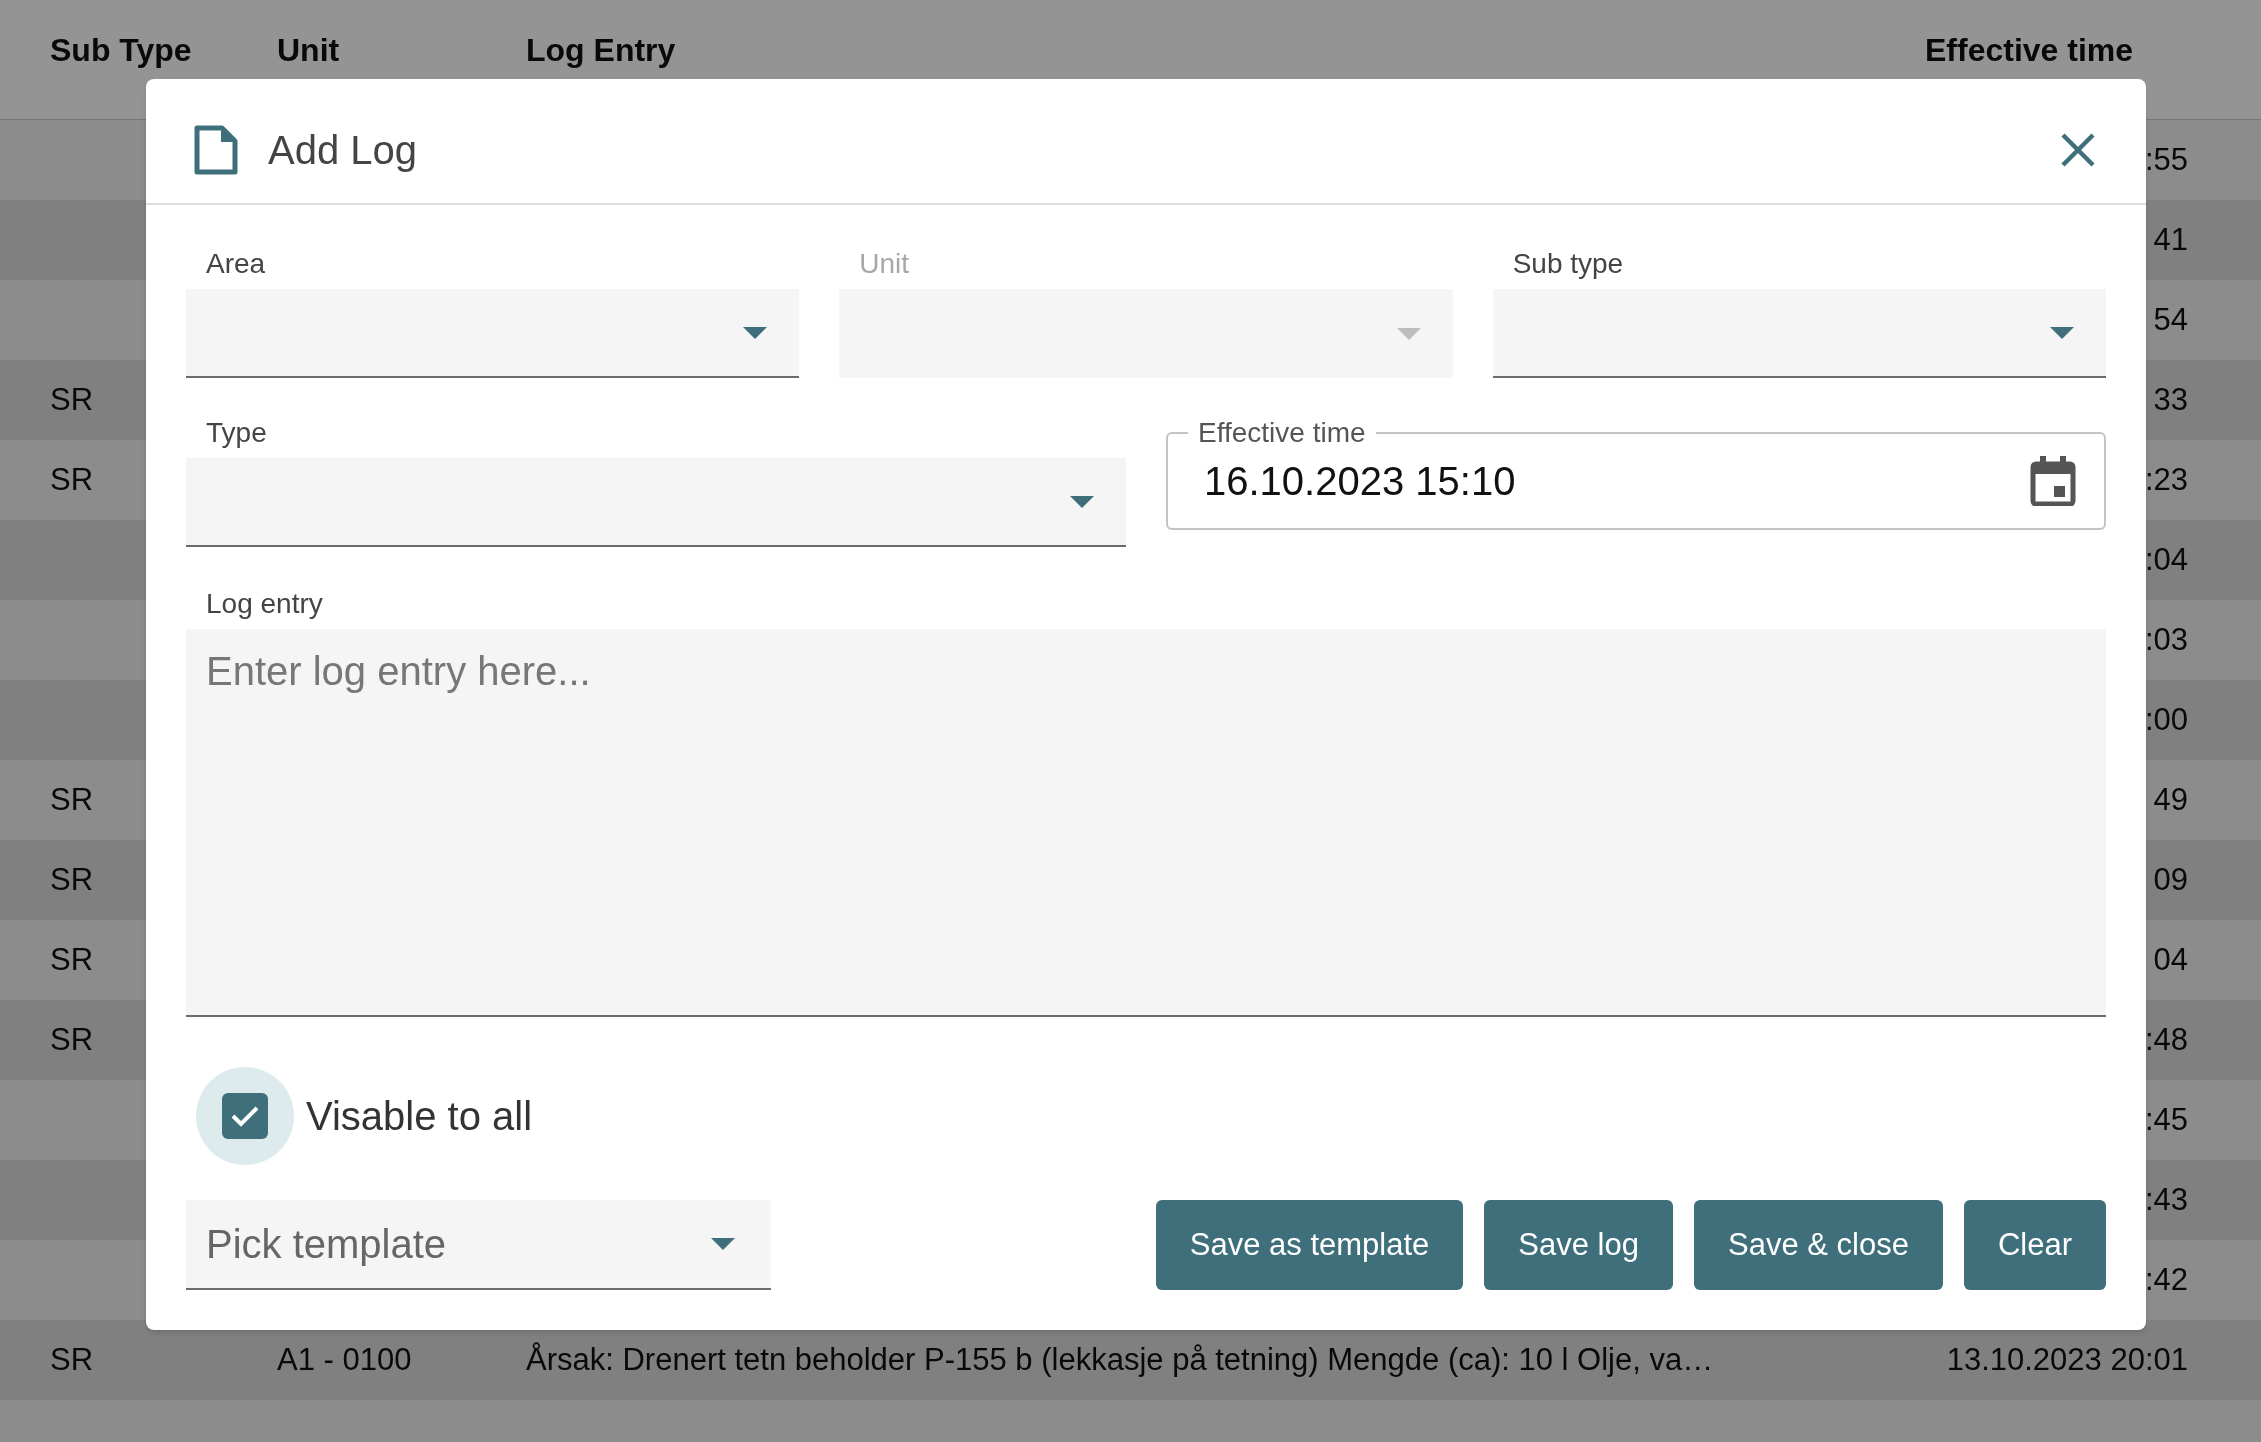  Describe the element at coordinates (236, 433) in the screenshot. I see `field-label: Type` at that location.